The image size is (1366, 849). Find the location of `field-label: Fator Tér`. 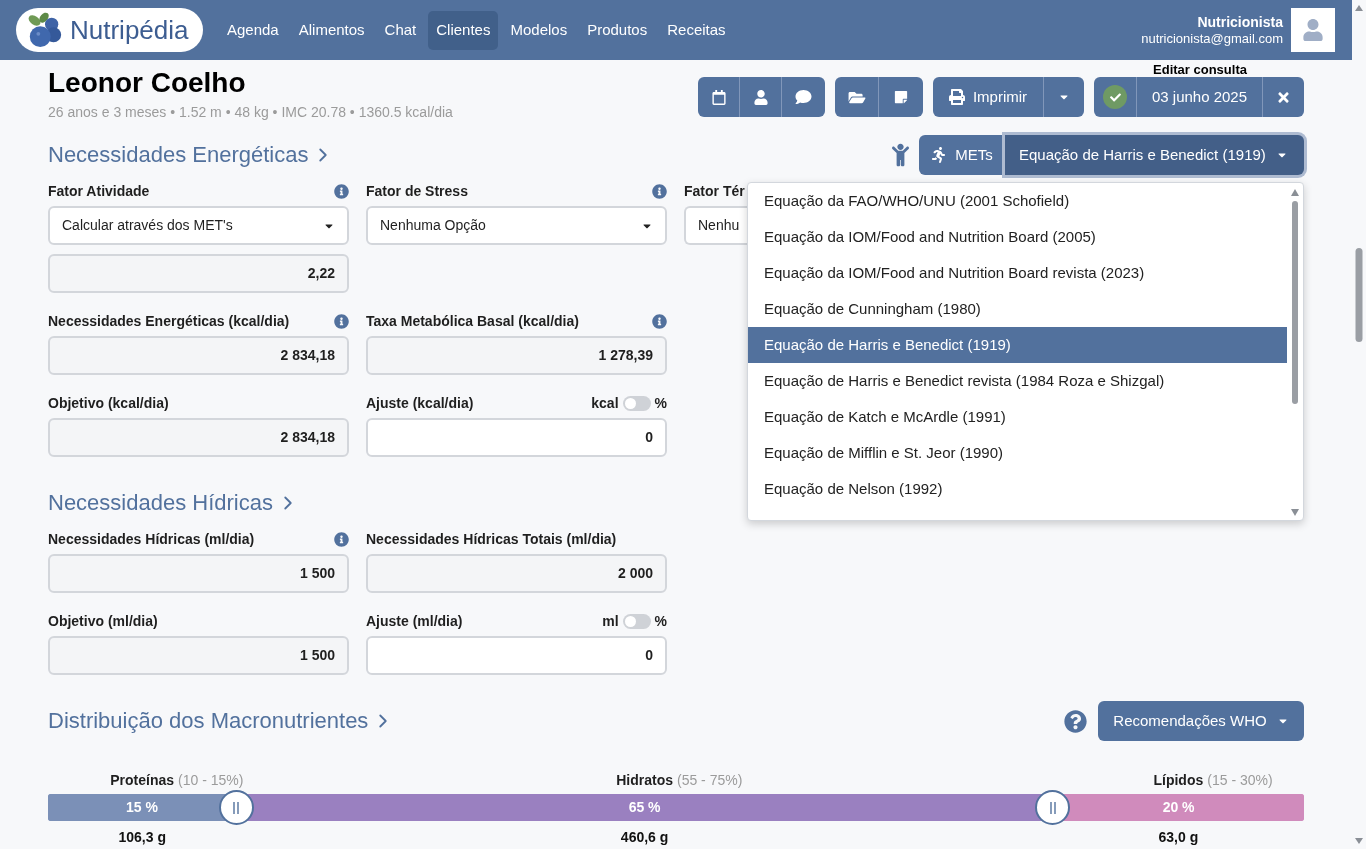

field-label: Fator Tér is located at coordinates (714, 191).